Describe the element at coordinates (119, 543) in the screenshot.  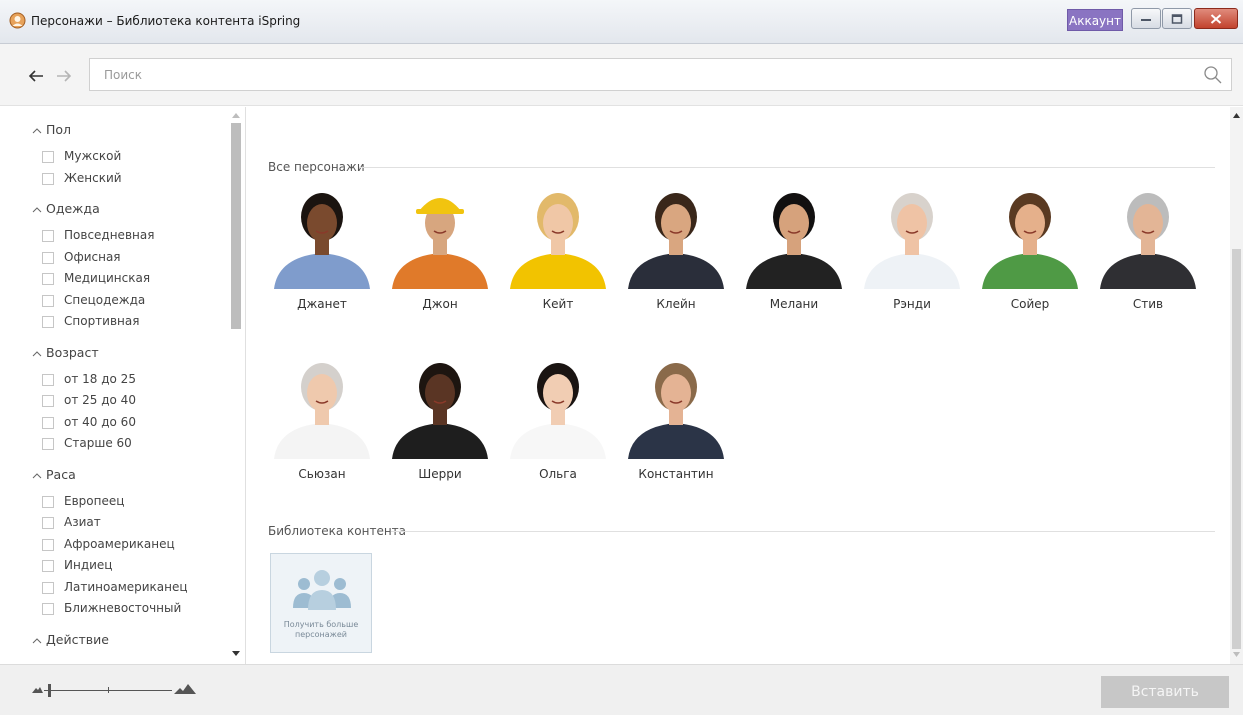
I see `filter-option-label: Афроамериканец` at that location.